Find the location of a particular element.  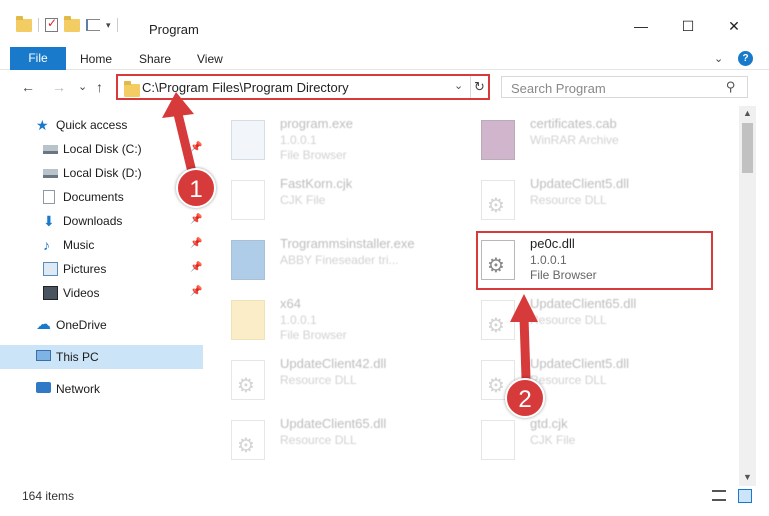

file-item: FastKorn.cjk CJK File is located at coordinates (324, 199).